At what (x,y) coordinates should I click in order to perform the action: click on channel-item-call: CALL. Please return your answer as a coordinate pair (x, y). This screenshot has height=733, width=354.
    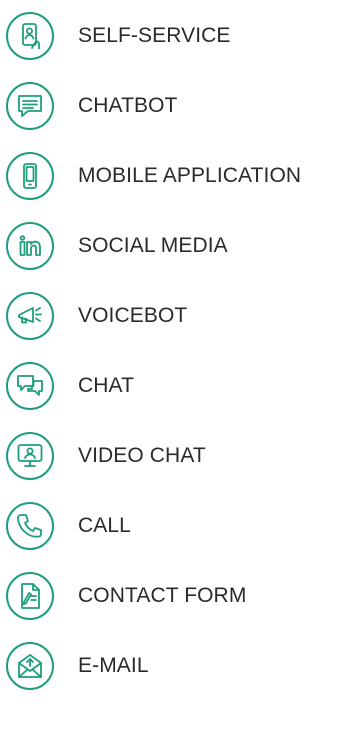
    Looking at the image, I should click on (68, 526).